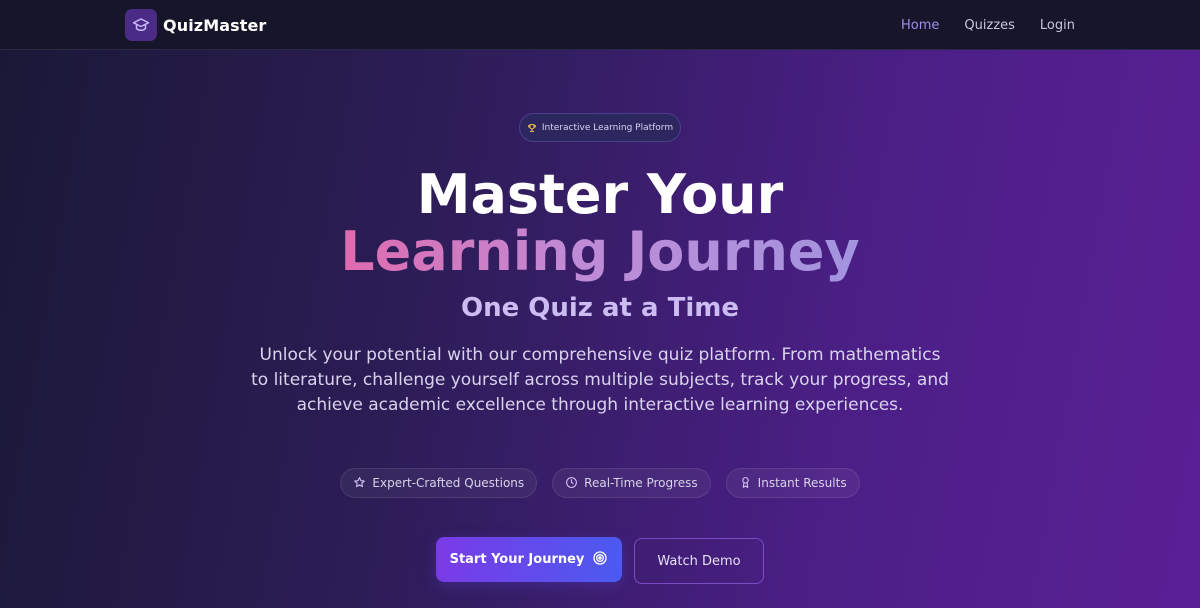 The height and width of the screenshot is (608, 1200). What do you see at coordinates (641, 483) in the screenshot?
I see `feature-label: Real-Time Progress` at bounding box center [641, 483].